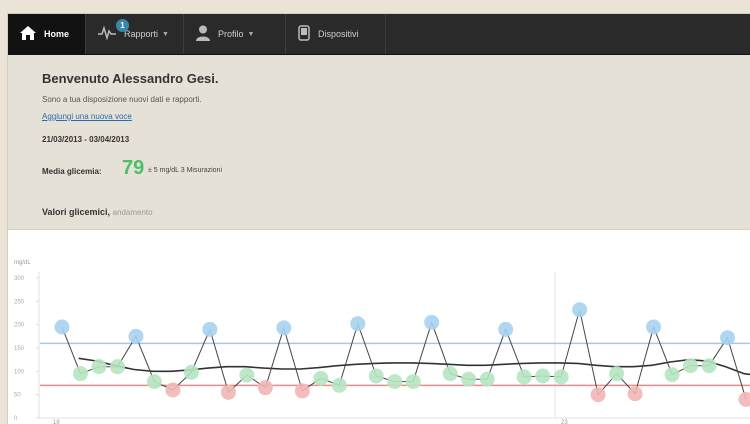  What do you see at coordinates (133, 168) in the screenshot?
I see `average-glucose-value: 79` at bounding box center [133, 168].